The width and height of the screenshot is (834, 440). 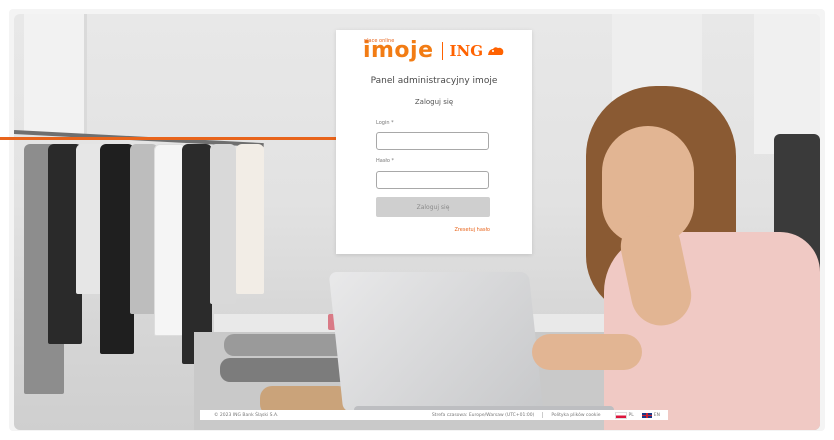 I want to click on brand-logo: płace online imoje ING, so click(x=434, y=51).